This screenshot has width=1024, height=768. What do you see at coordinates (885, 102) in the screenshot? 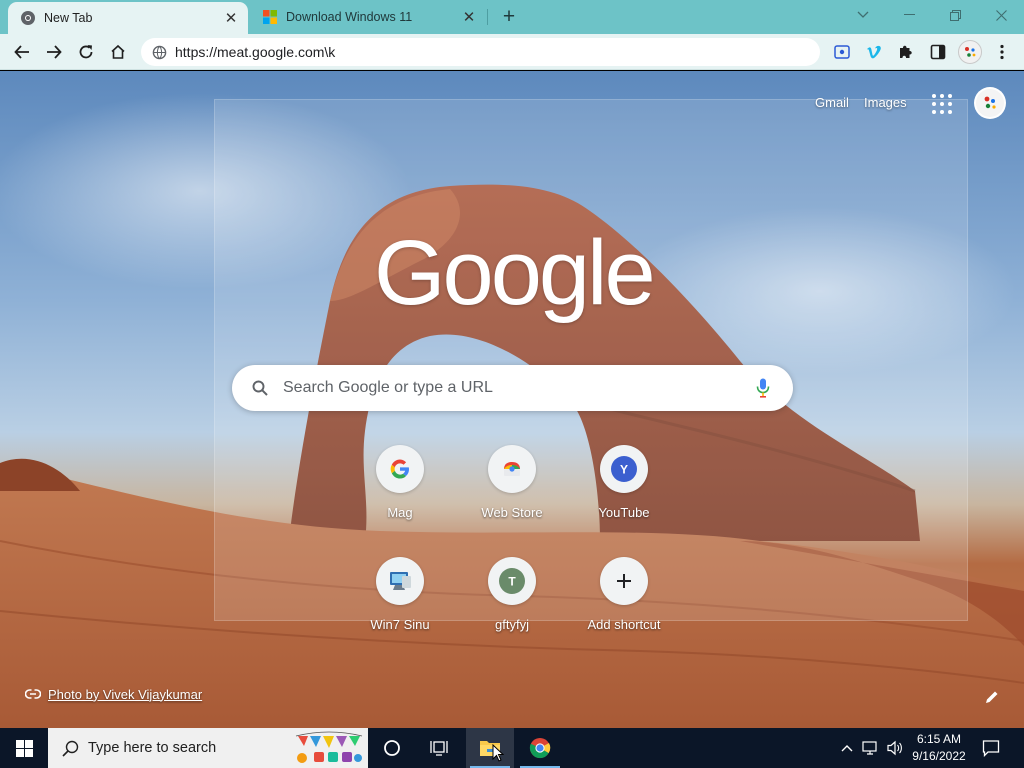
I see `images-link: Images` at bounding box center [885, 102].